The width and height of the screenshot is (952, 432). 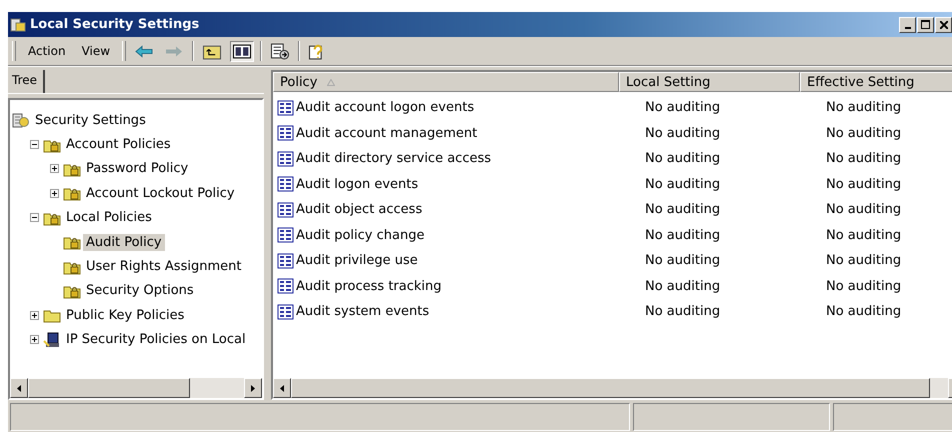 What do you see at coordinates (907, 27) in the screenshot?
I see `minimize-icon` at bounding box center [907, 27].